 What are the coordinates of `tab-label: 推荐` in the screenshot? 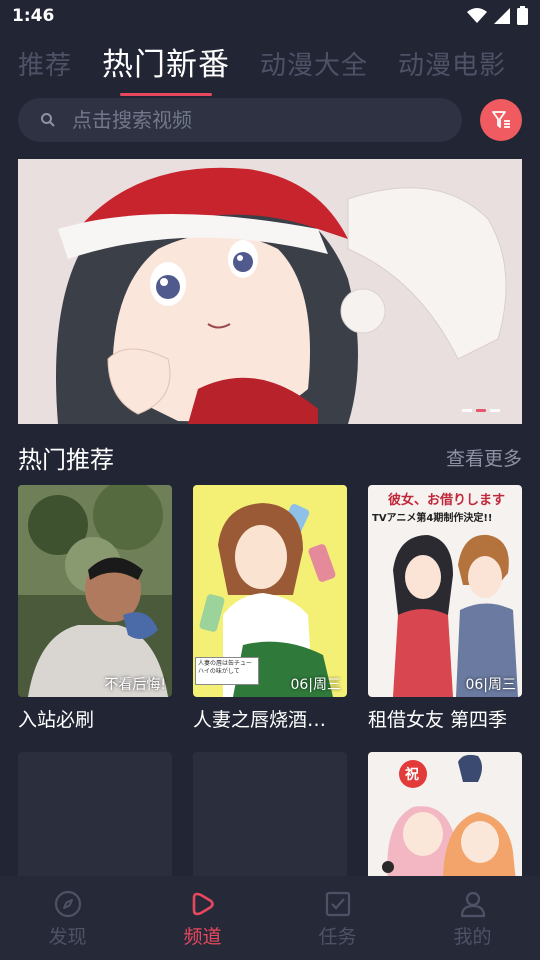 It's located at (45, 66).